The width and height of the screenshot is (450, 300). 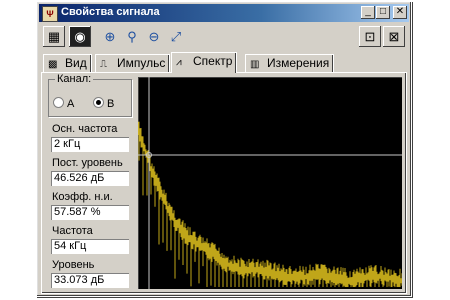 I want to click on zoom-icon: ⚲, so click(x=132, y=36).